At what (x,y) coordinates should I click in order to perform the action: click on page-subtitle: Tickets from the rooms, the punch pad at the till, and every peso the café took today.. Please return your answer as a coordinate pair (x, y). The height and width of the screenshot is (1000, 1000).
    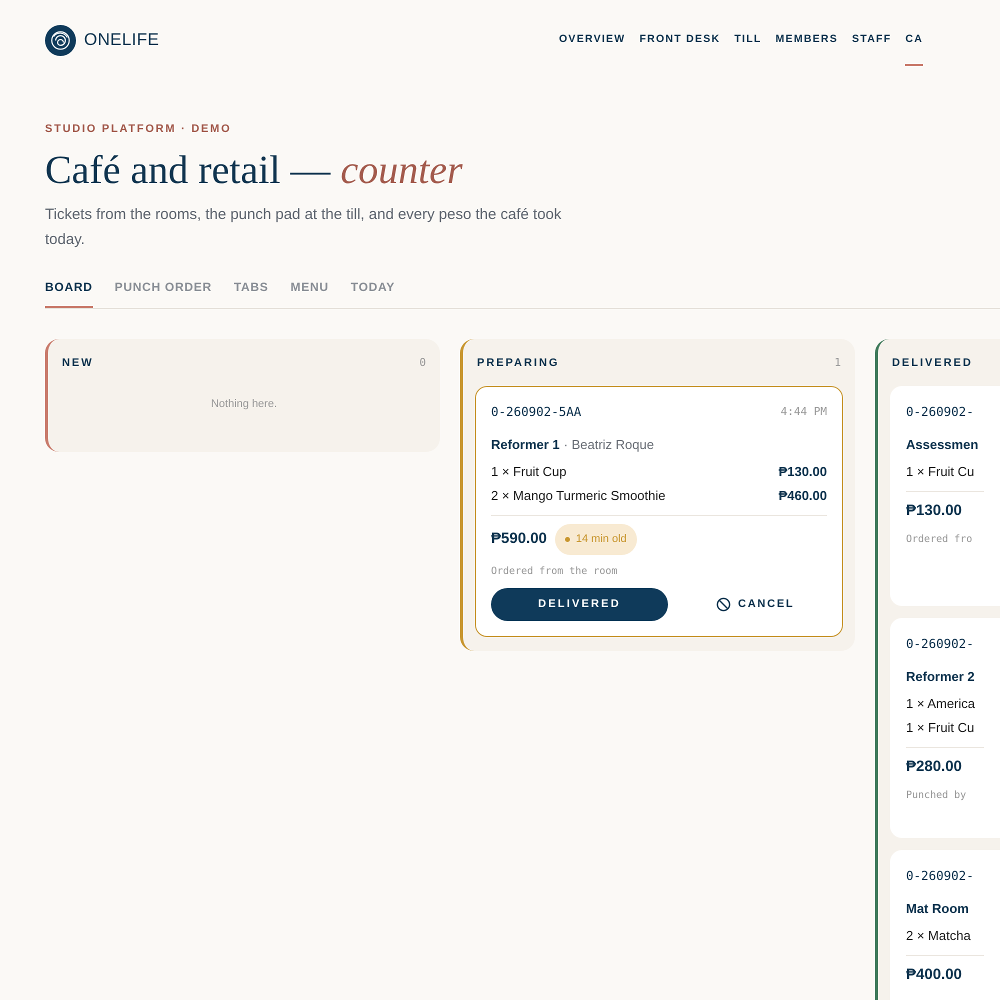
    Looking at the image, I should click on (303, 227).